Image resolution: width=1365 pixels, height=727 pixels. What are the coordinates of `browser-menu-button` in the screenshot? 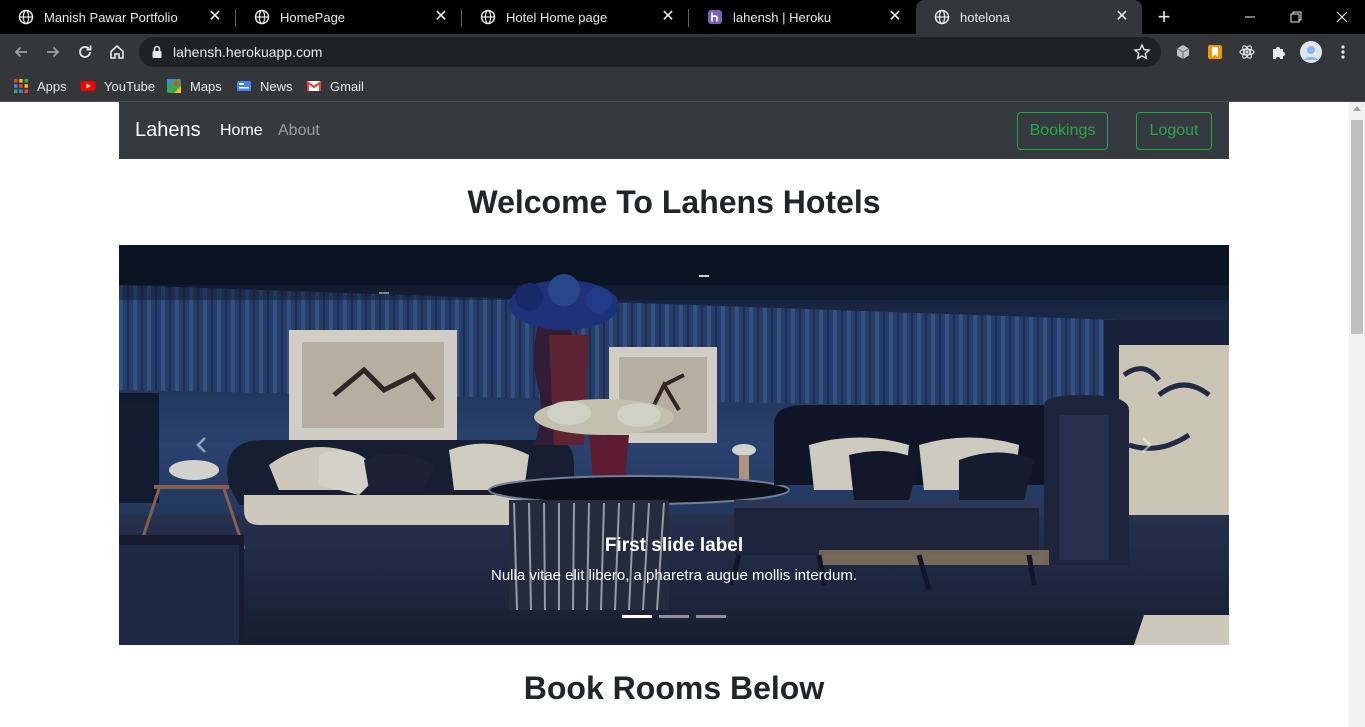 It's located at (1343, 52).